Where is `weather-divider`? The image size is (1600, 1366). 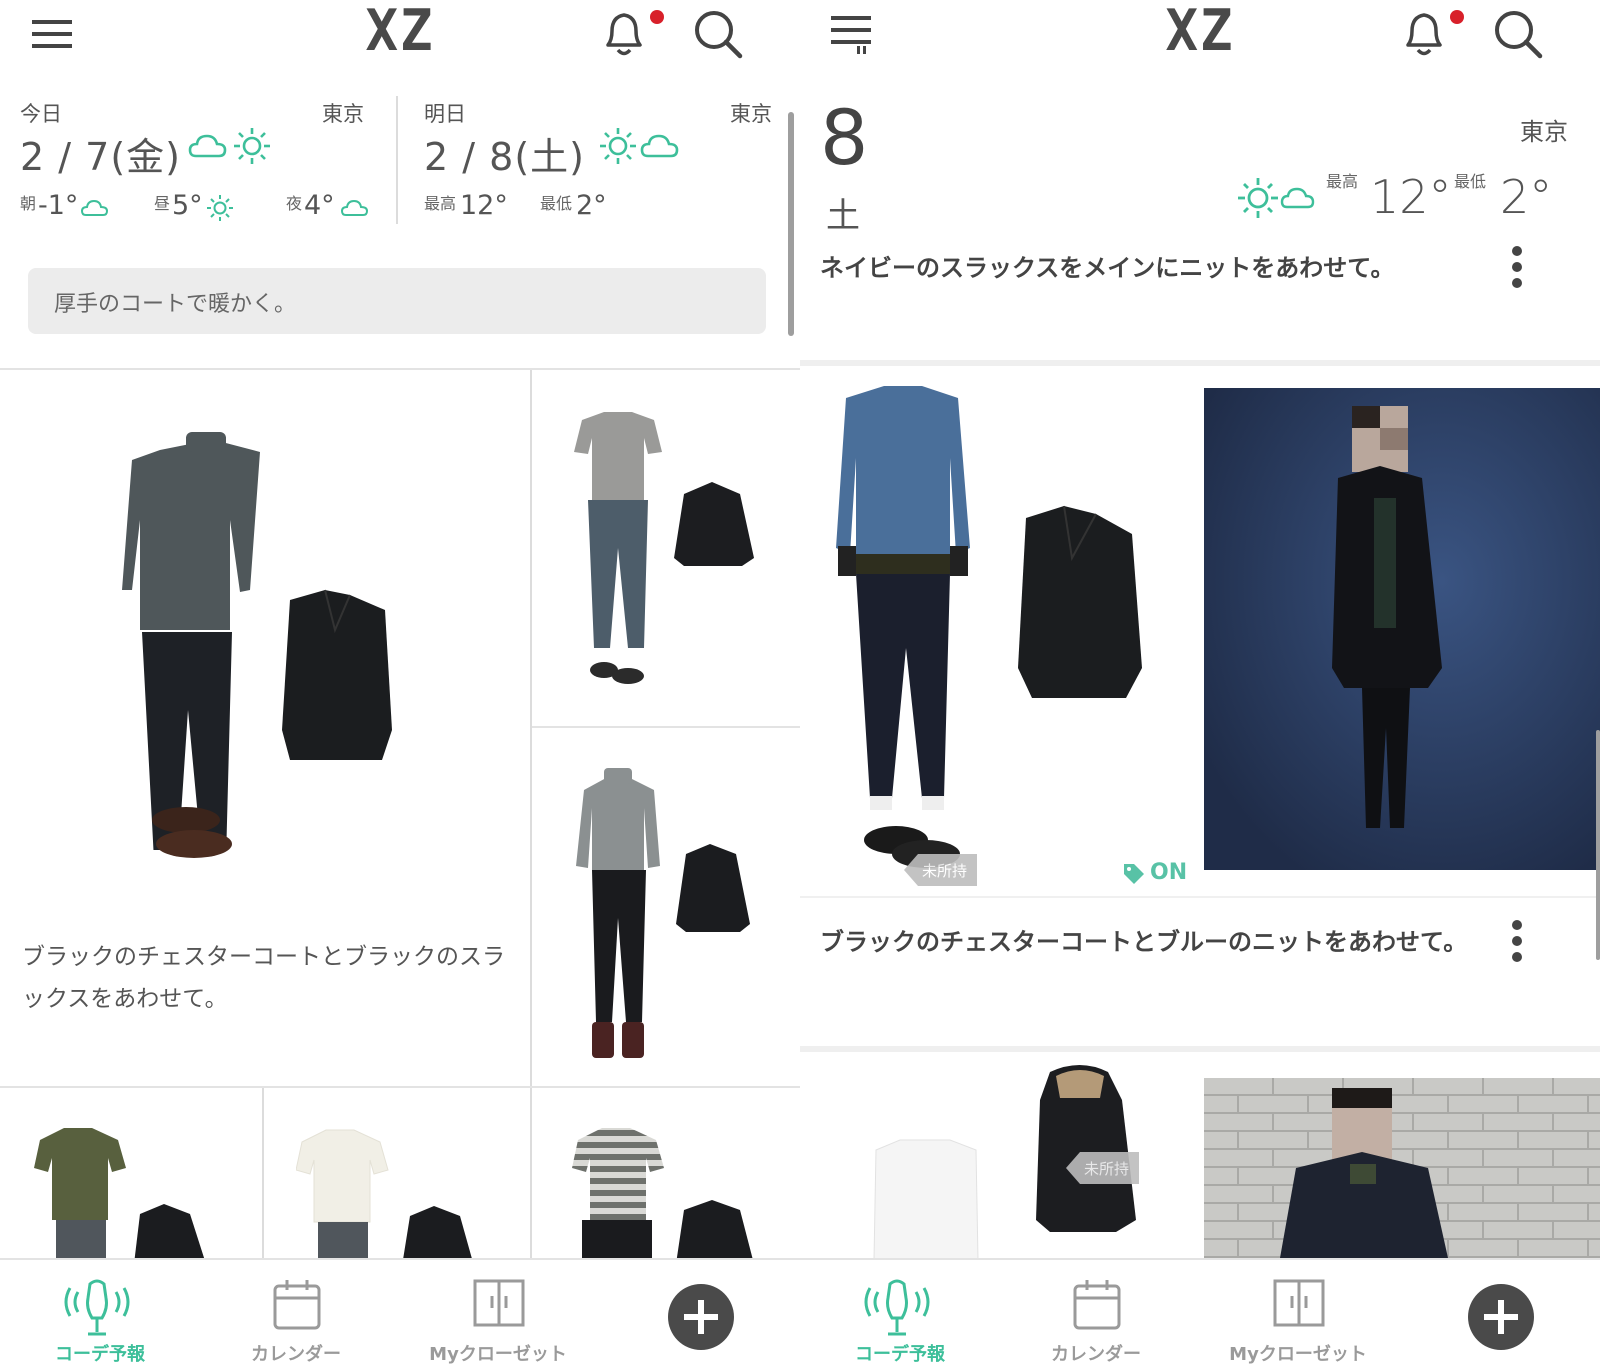 weather-divider is located at coordinates (397, 160).